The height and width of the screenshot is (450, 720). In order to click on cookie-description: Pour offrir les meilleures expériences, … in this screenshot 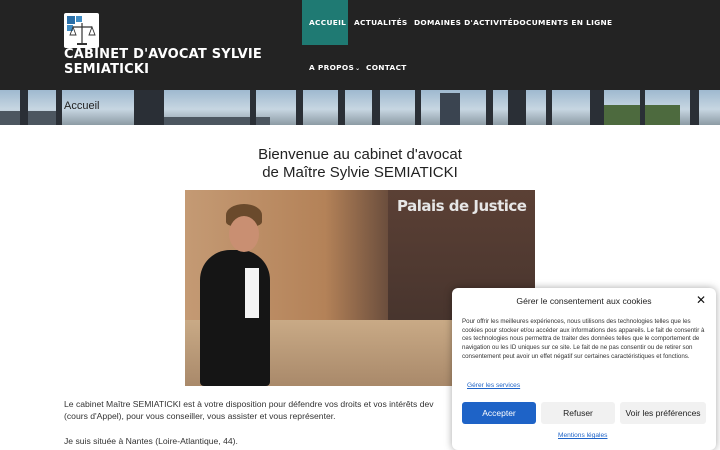, I will do `click(583, 339)`.